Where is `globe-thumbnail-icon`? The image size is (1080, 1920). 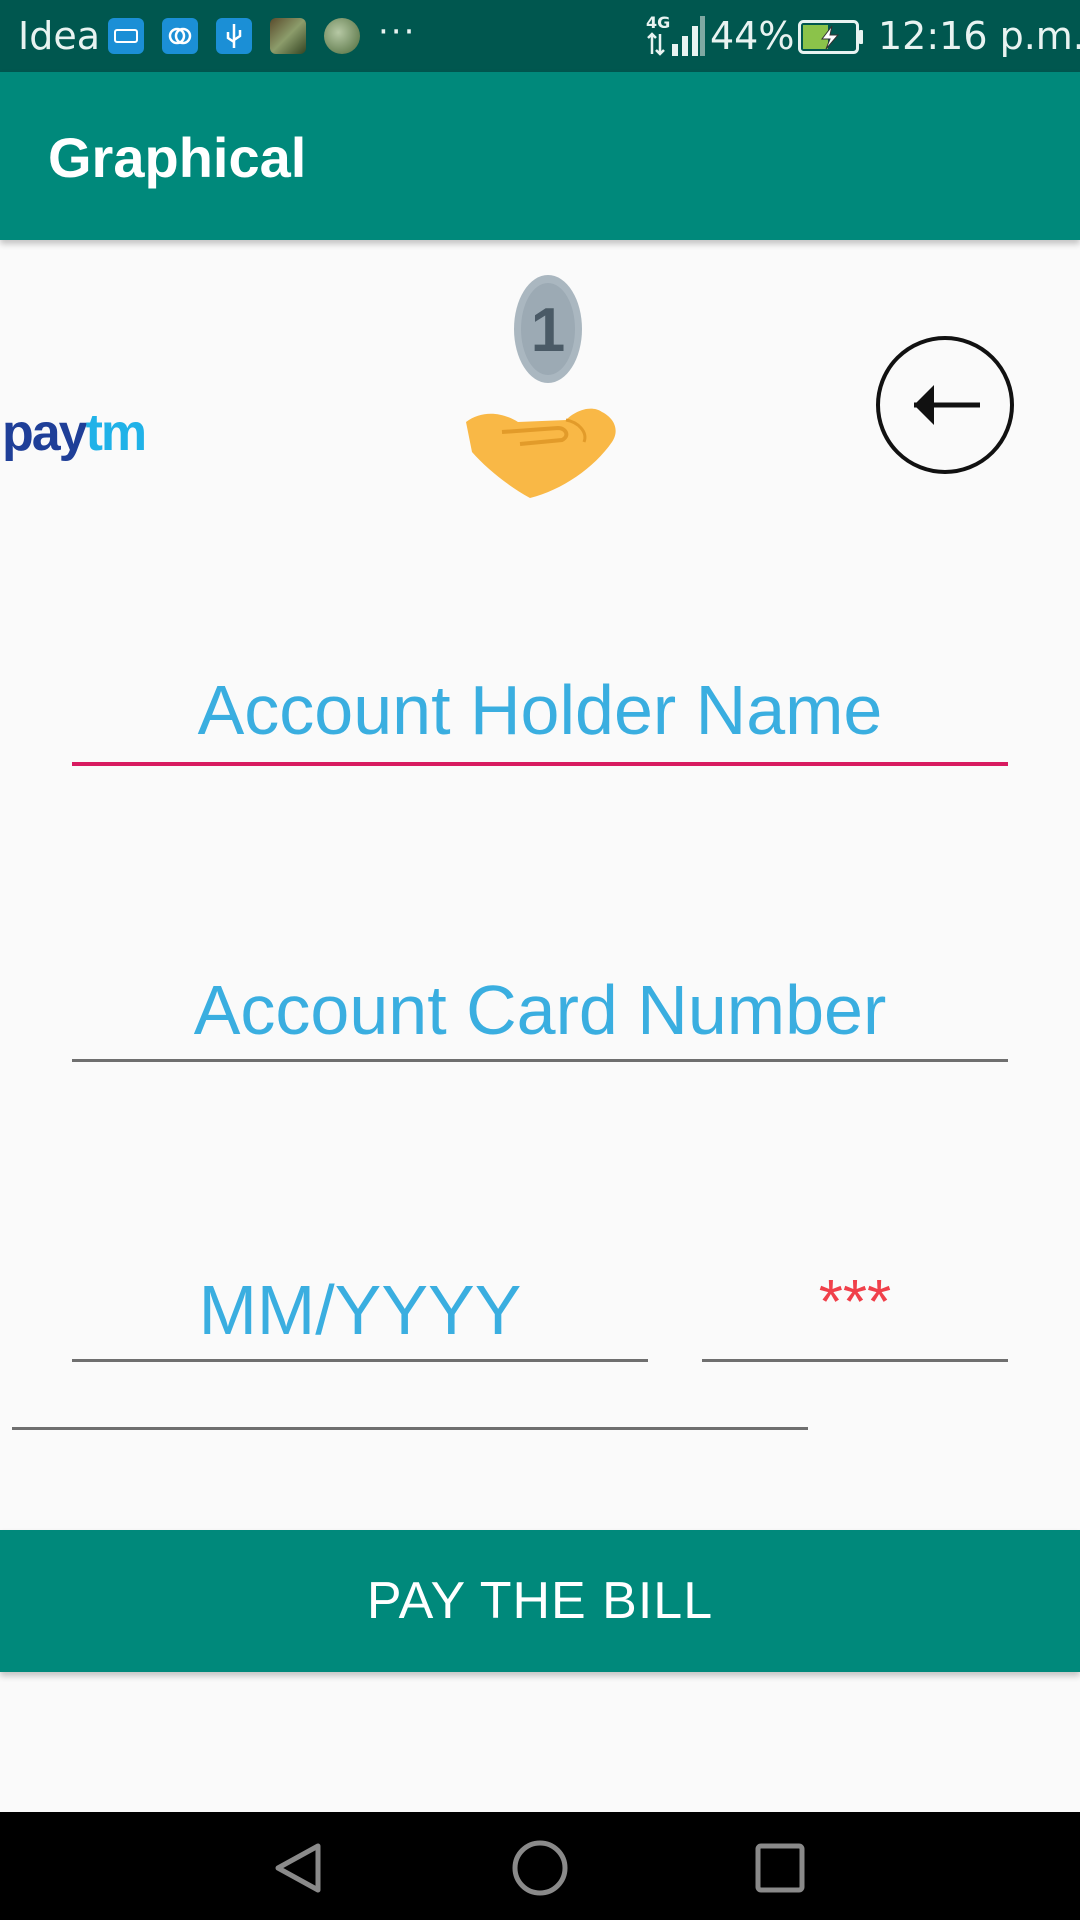 globe-thumbnail-icon is located at coordinates (342, 36).